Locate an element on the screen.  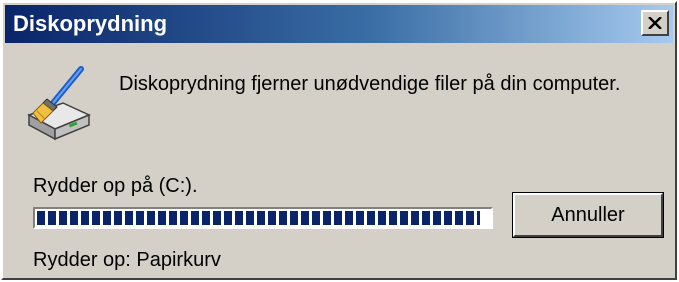
detail-text: Rydder op: Papirkurv is located at coordinates (127, 260).